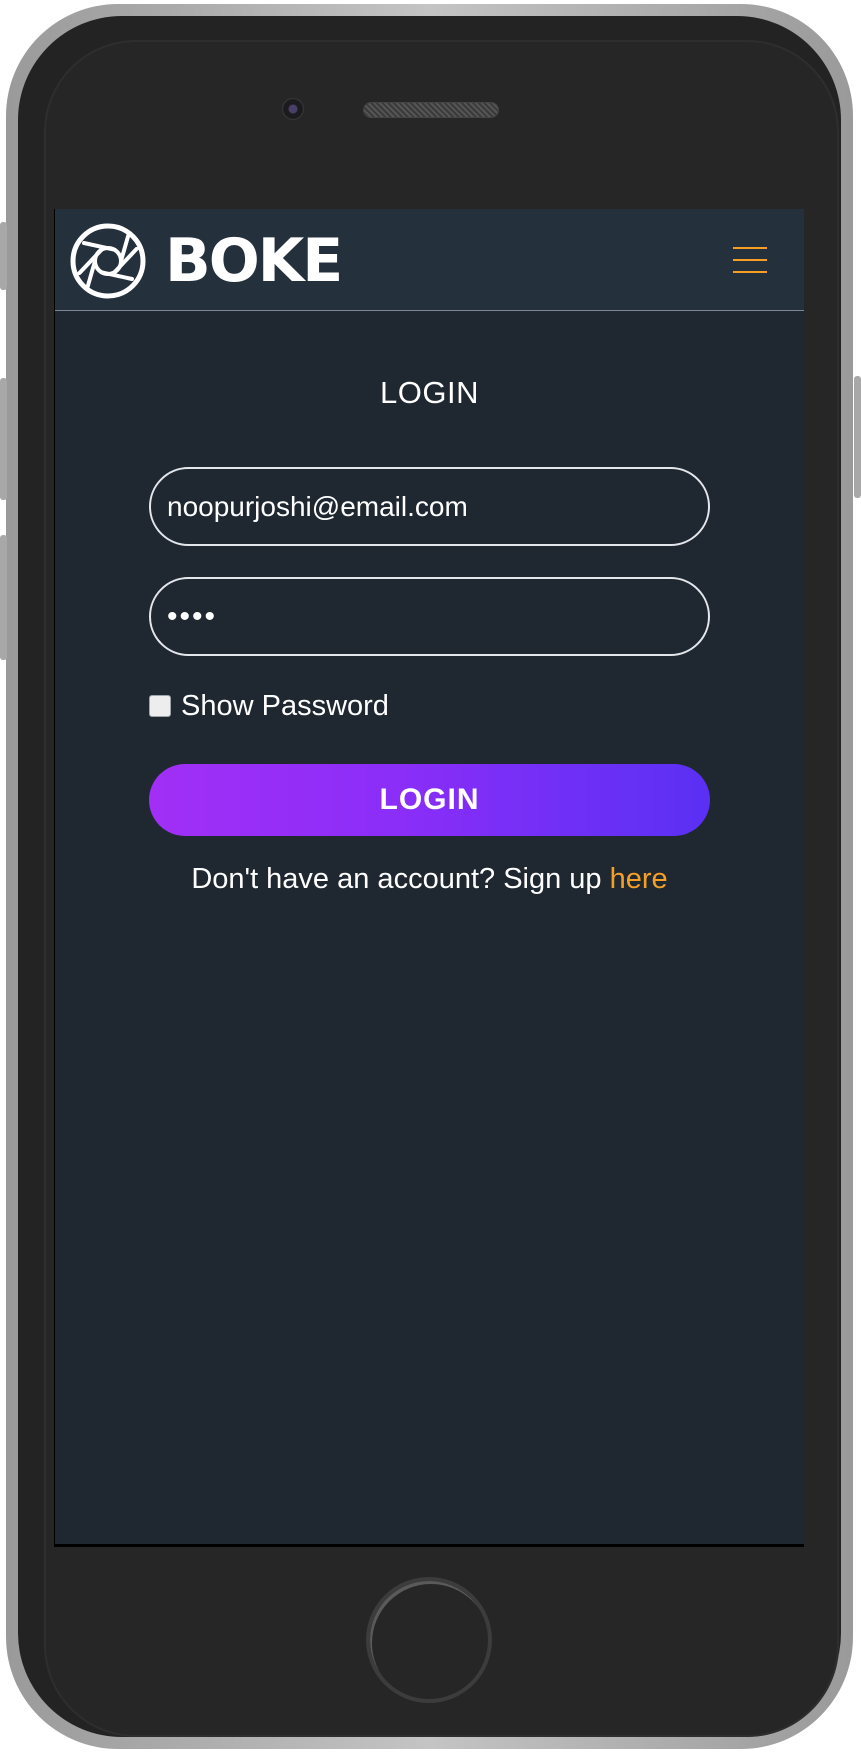 The width and height of the screenshot is (861, 1753). I want to click on signup-prompt: Don't have an account? Sign up here, so click(429, 879).